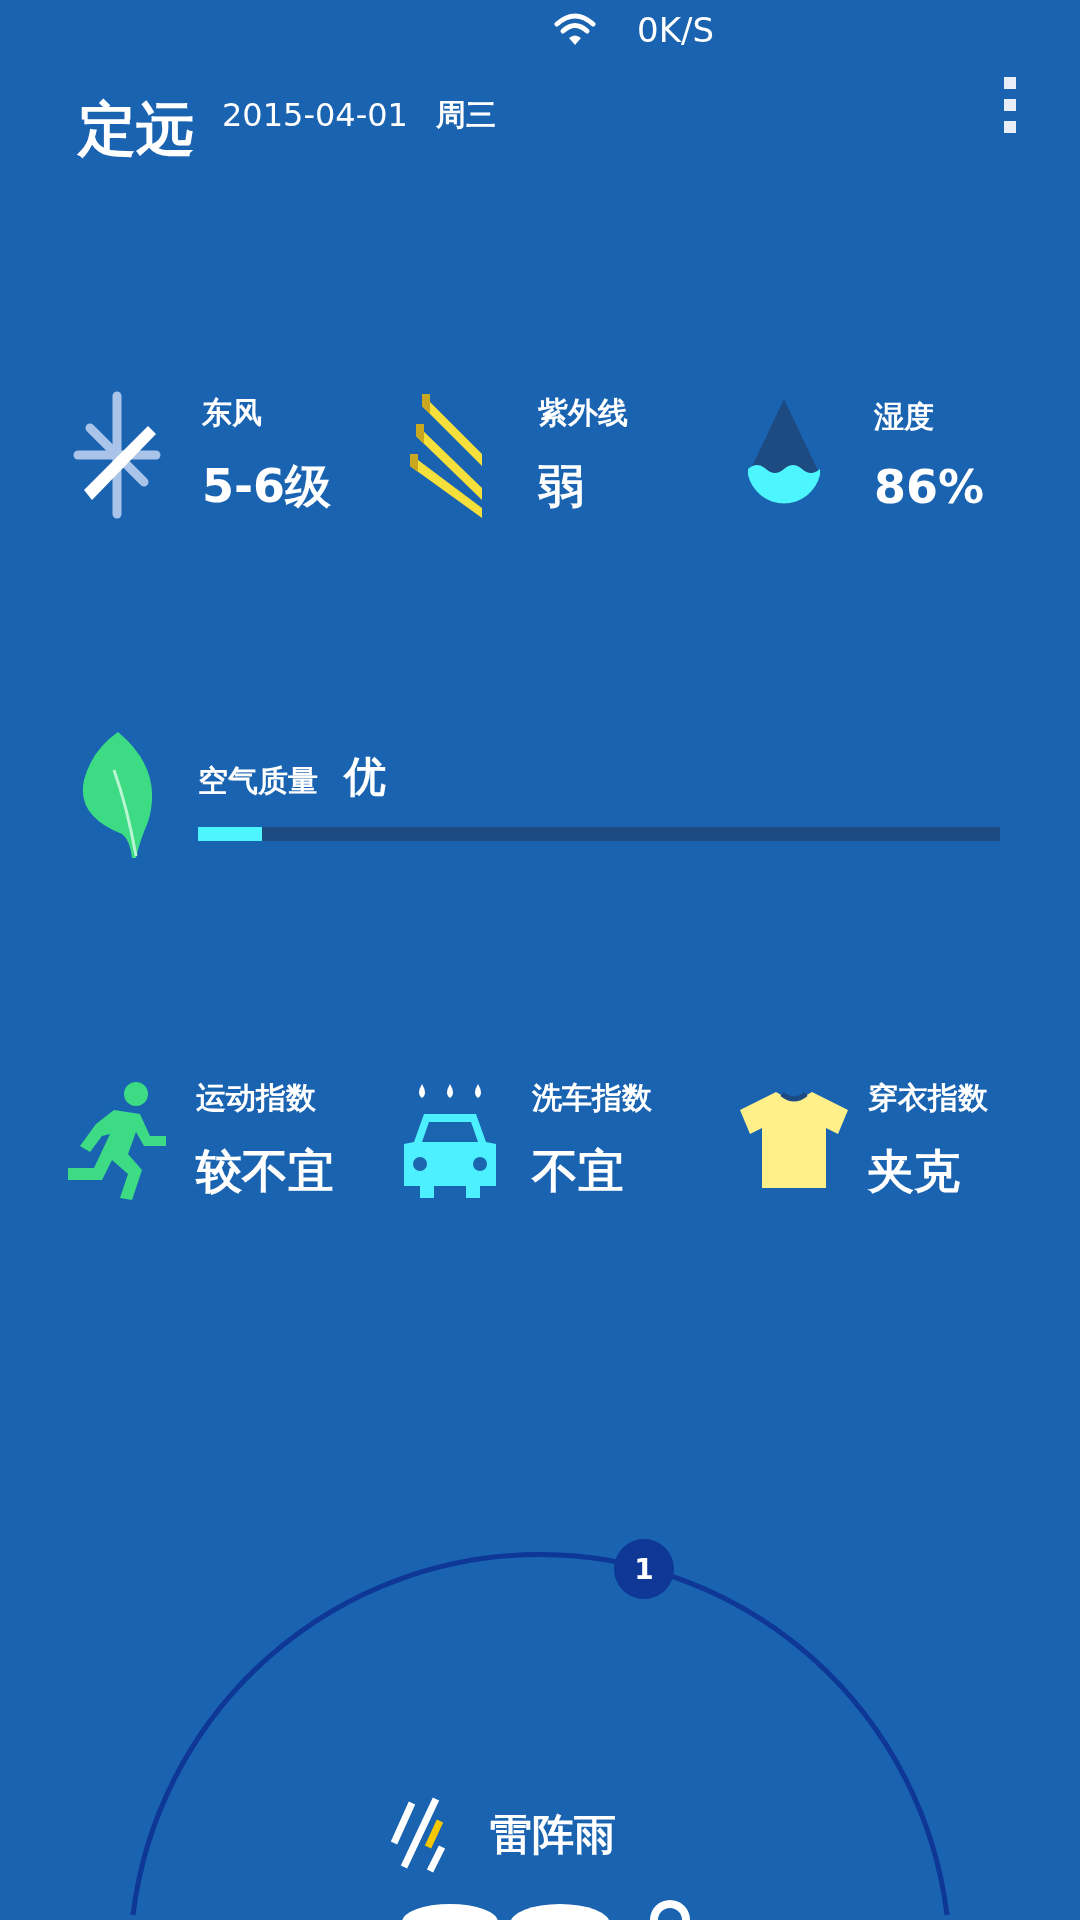 This screenshot has width=1080, height=1920. Describe the element at coordinates (232, 412) in the screenshot. I see `info-label: 东风` at that location.